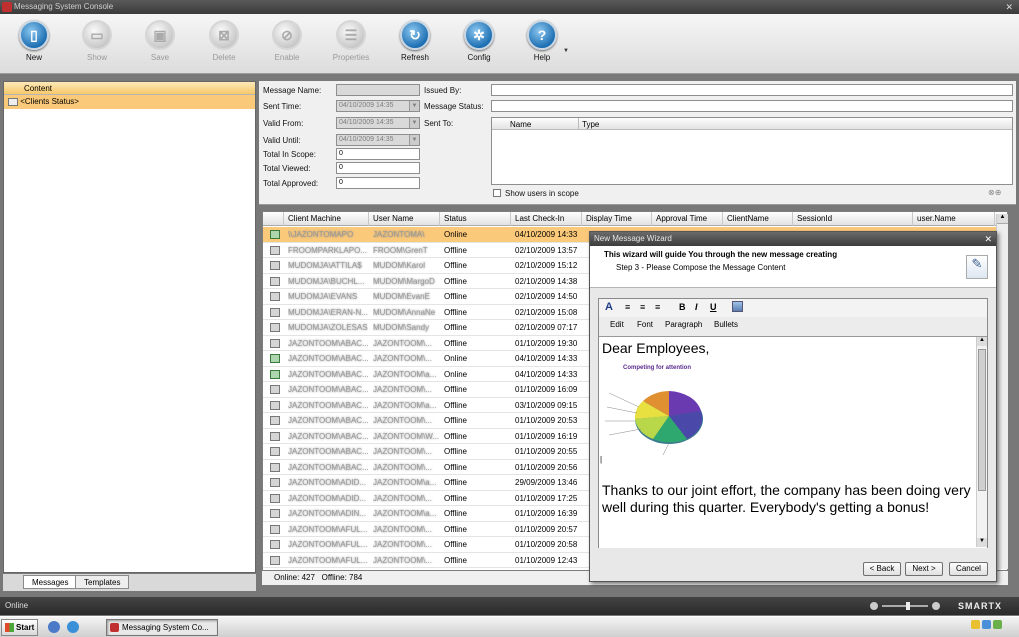 The image size is (1019, 637). I want to click on show-users-label: Show users in scope, so click(542, 193).